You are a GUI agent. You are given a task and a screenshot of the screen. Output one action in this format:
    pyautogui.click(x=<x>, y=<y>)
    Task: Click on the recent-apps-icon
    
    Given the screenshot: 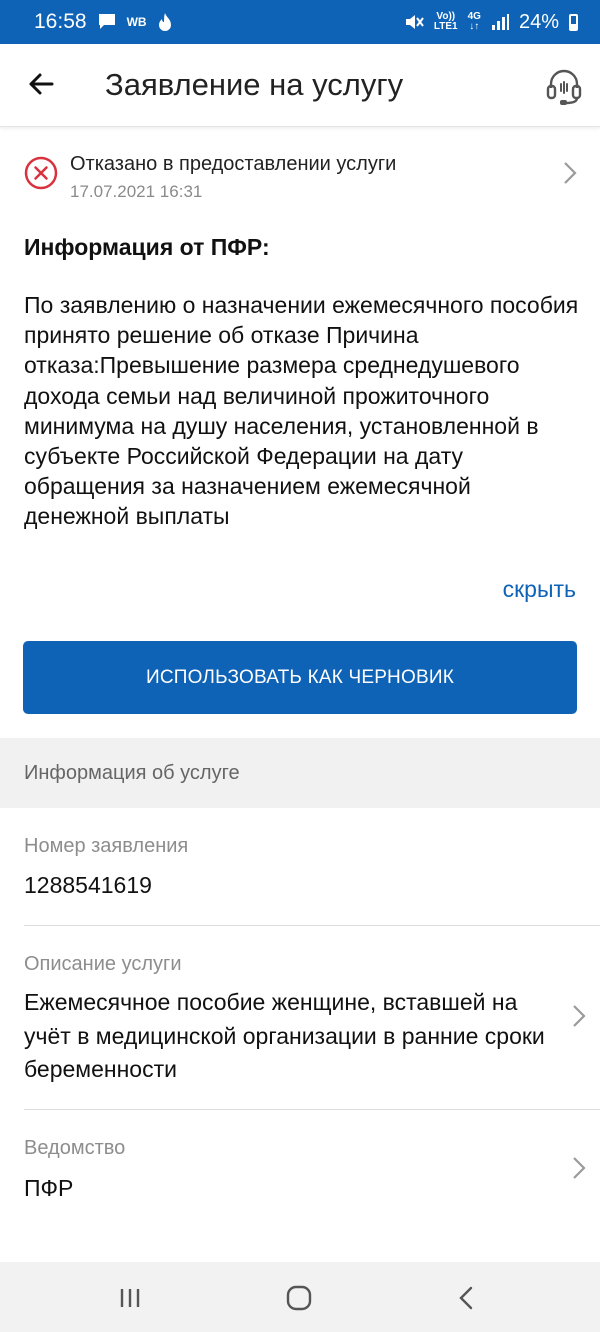 What is the action you would take?
    pyautogui.click(x=130, y=1298)
    